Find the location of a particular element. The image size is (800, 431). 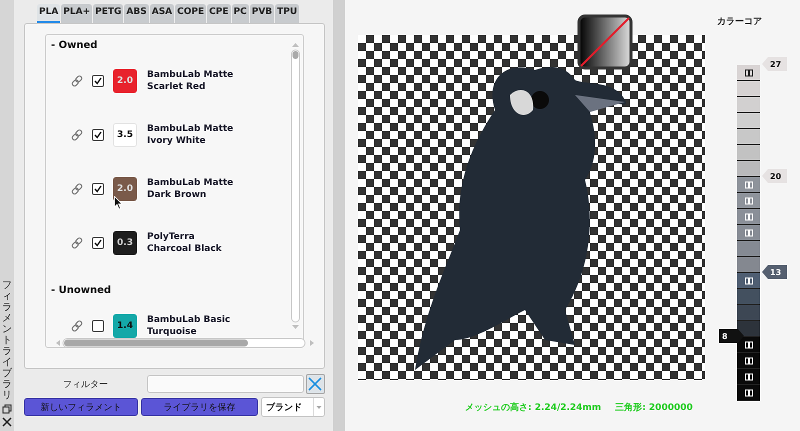

clear-filter-button is located at coordinates (315, 384).